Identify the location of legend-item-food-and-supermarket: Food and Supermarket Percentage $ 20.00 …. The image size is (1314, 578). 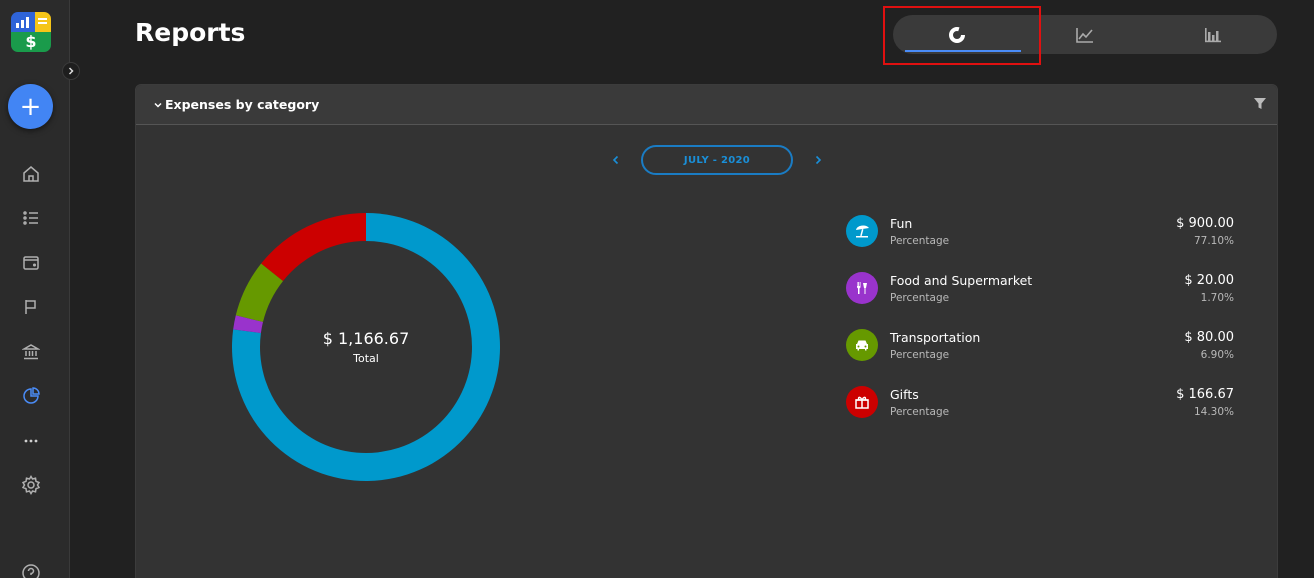
(1039, 298).